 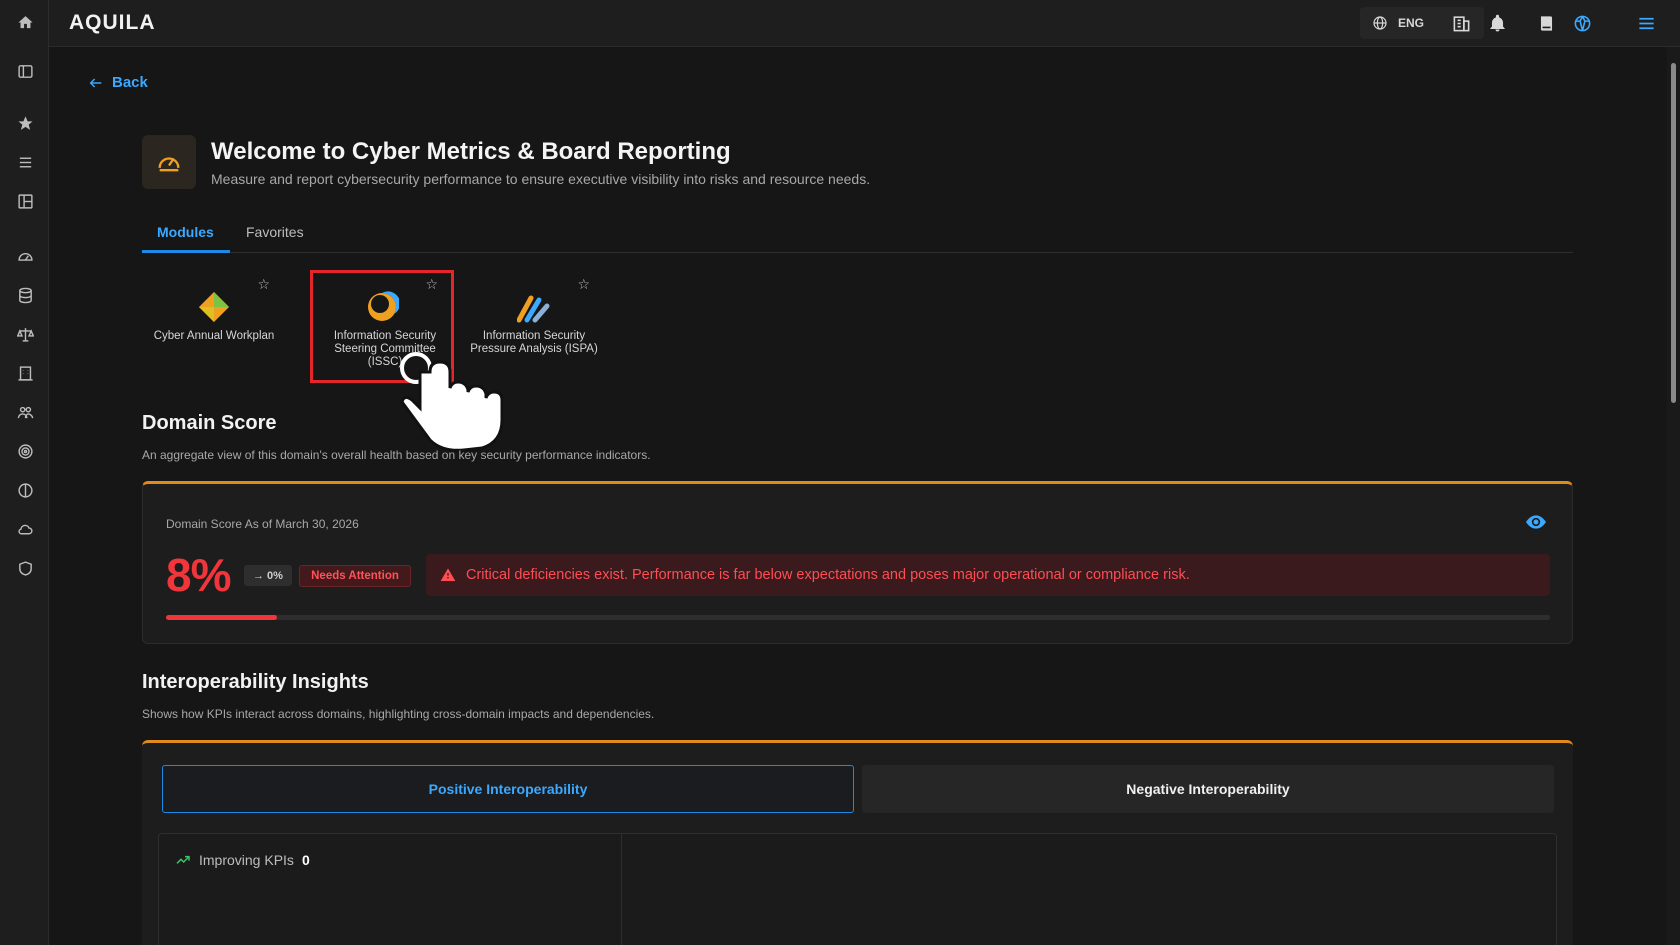 What do you see at coordinates (508, 789) in the screenshot?
I see `tab-positive-interoperability: Positive Interoperability` at bounding box center [508, 789].